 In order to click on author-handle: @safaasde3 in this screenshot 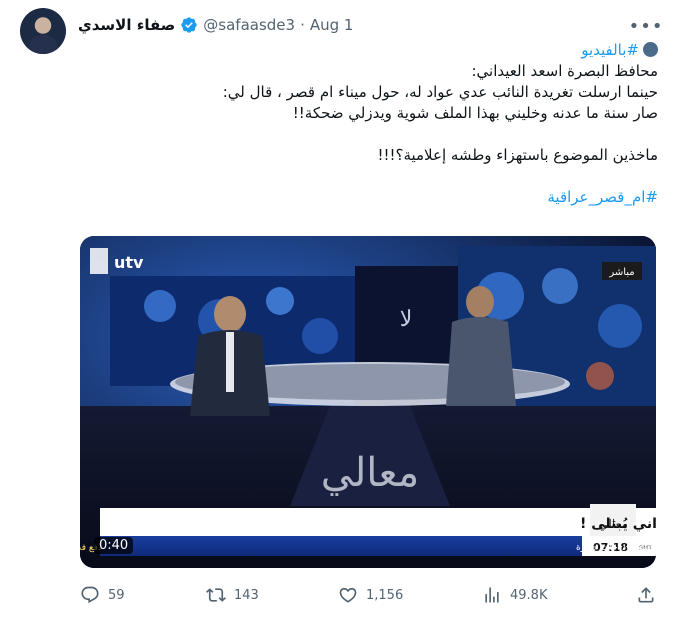, I will do `click(249, 25)`.